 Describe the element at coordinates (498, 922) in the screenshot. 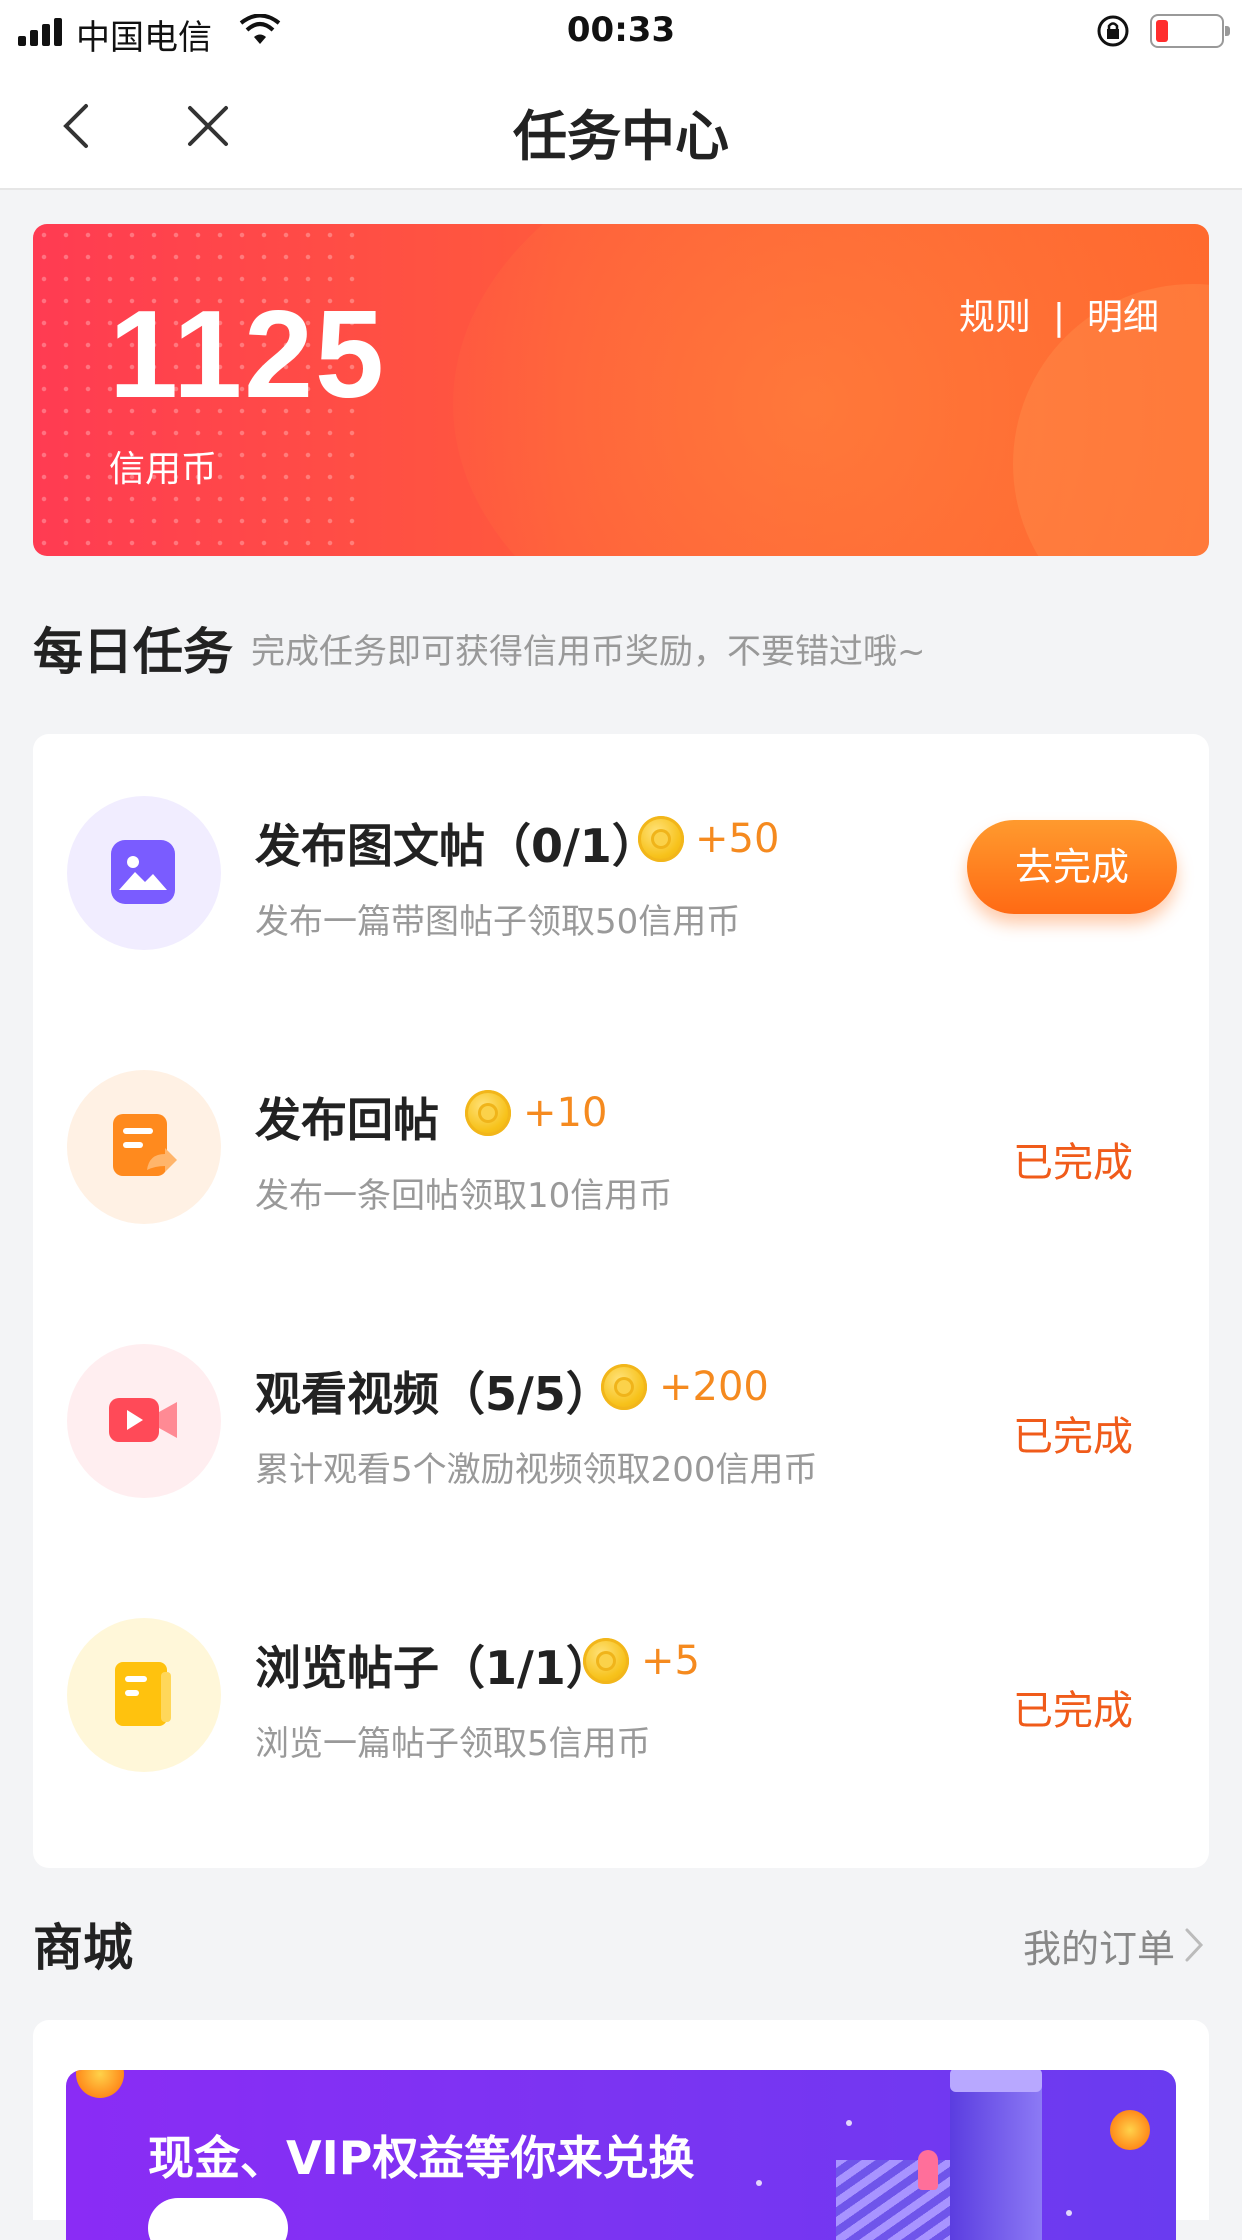

I see `task-description: 发布一篇带图帖子领取50信用币` at that location.